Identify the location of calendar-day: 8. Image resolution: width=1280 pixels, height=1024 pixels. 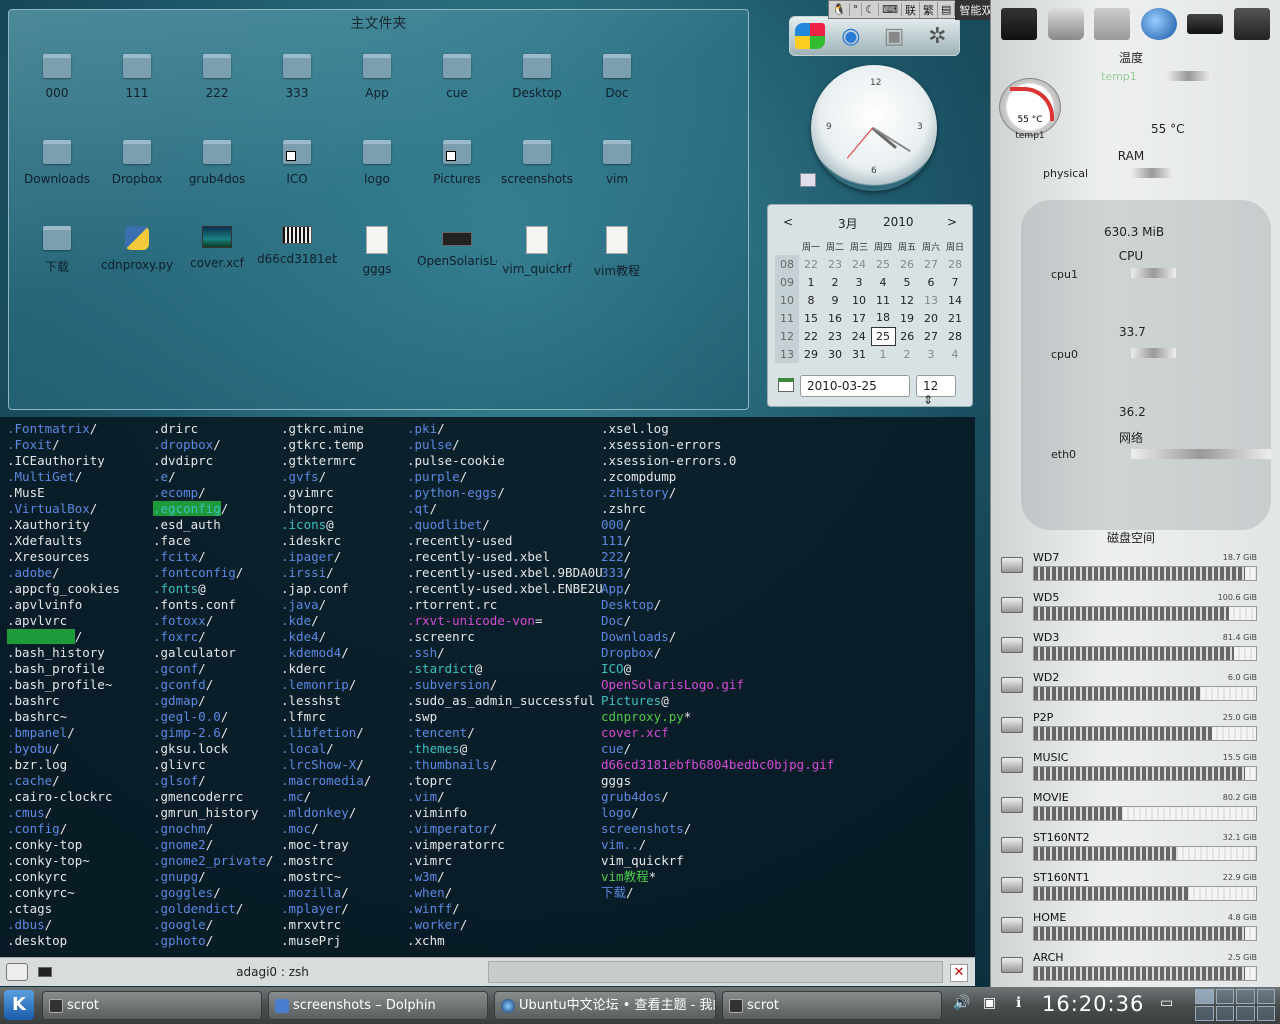
(811, 300).